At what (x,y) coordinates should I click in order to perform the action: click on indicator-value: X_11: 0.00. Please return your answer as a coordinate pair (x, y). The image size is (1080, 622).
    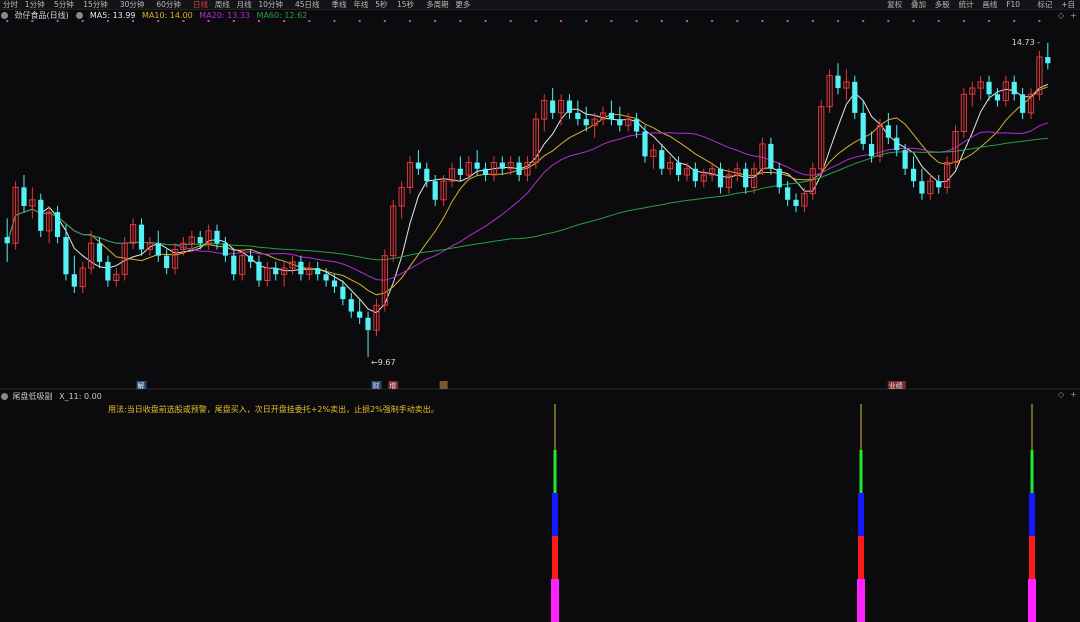
    Looking at the image, I should click on (80, 396).